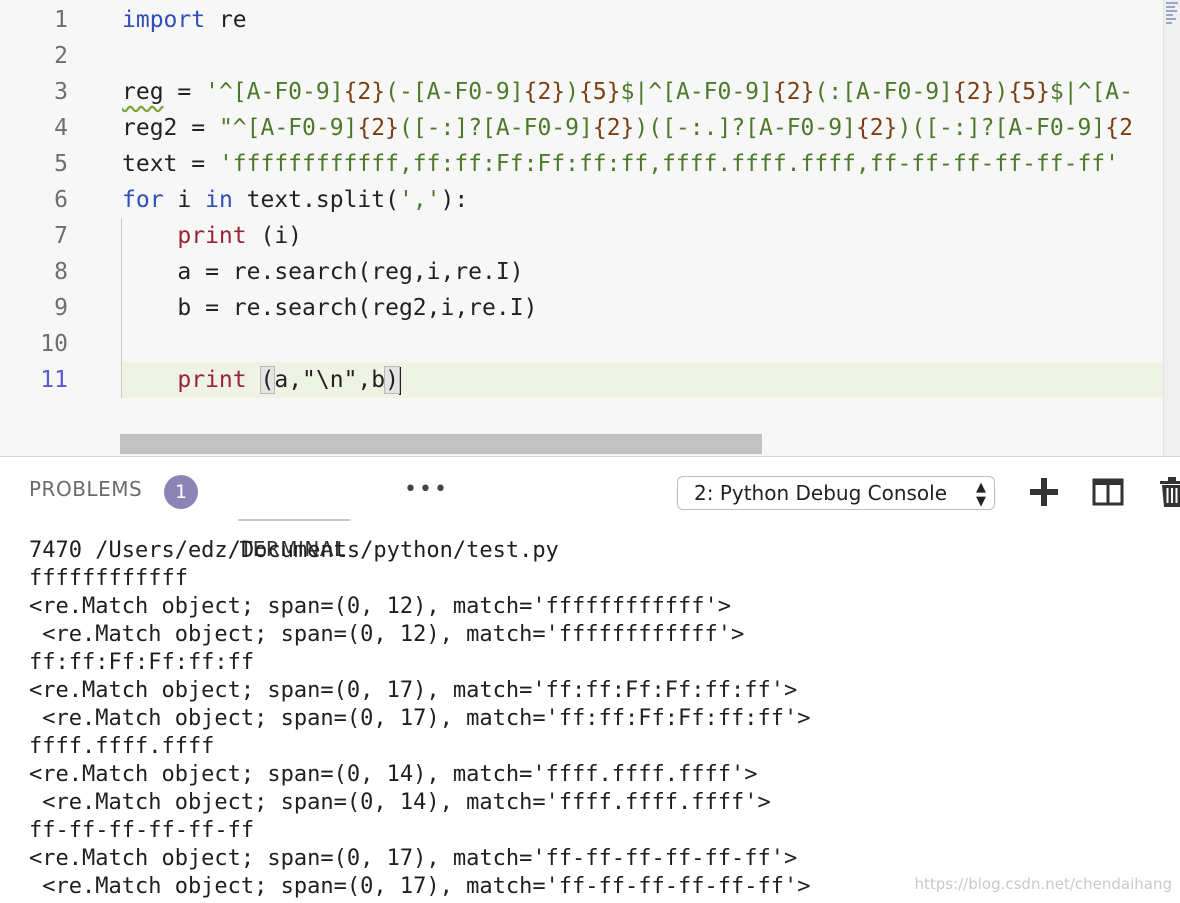  I want to click on quantifier: {2, so click(1119, 128).